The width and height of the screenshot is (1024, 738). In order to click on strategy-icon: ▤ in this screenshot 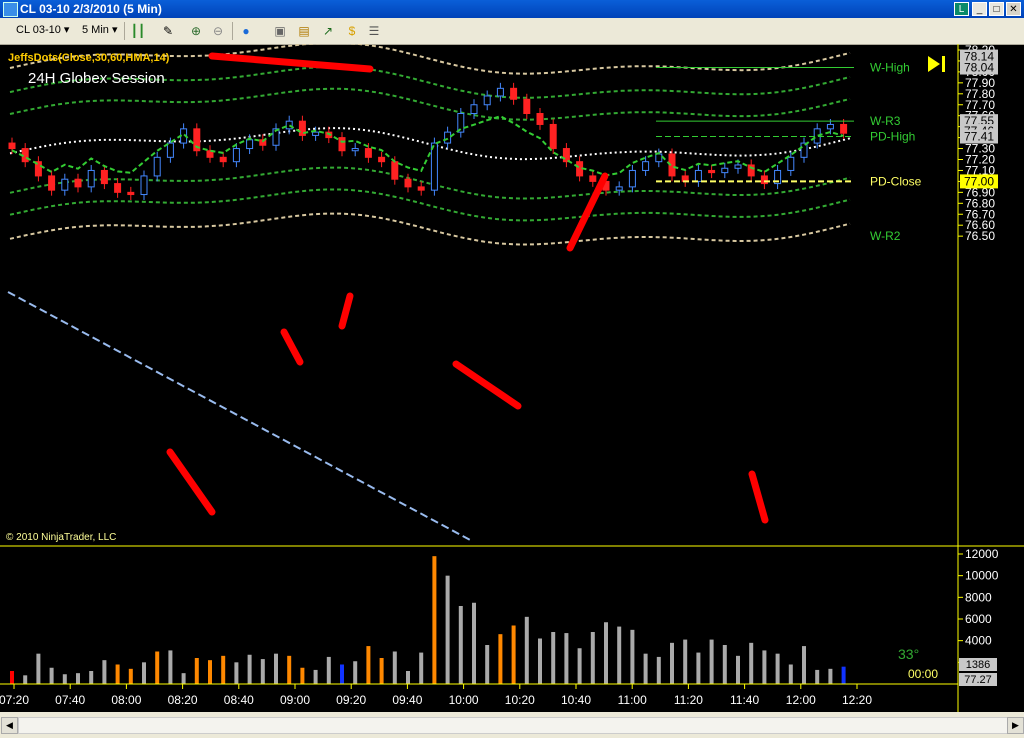, I will do `click(304, 31)`.